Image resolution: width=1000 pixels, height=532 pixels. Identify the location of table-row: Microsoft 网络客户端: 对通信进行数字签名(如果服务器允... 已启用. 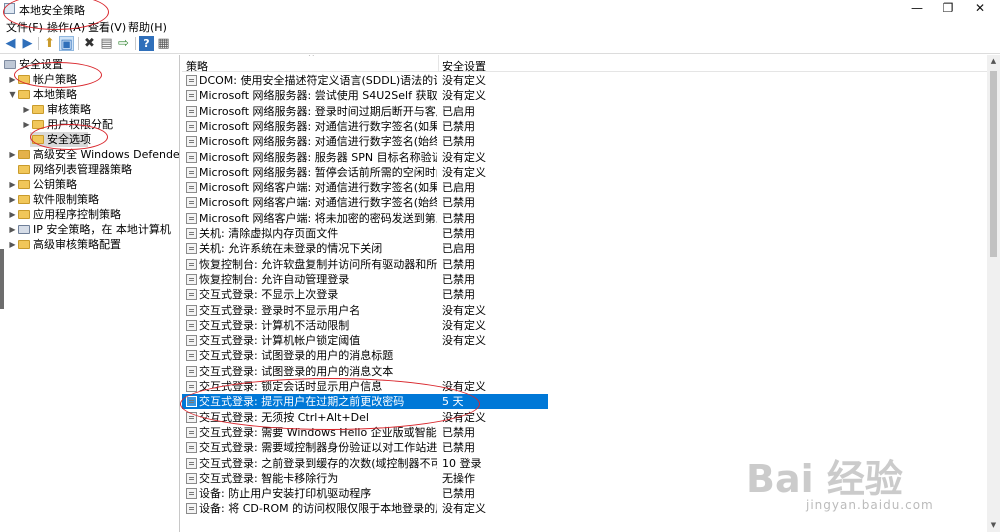
(365, 187).